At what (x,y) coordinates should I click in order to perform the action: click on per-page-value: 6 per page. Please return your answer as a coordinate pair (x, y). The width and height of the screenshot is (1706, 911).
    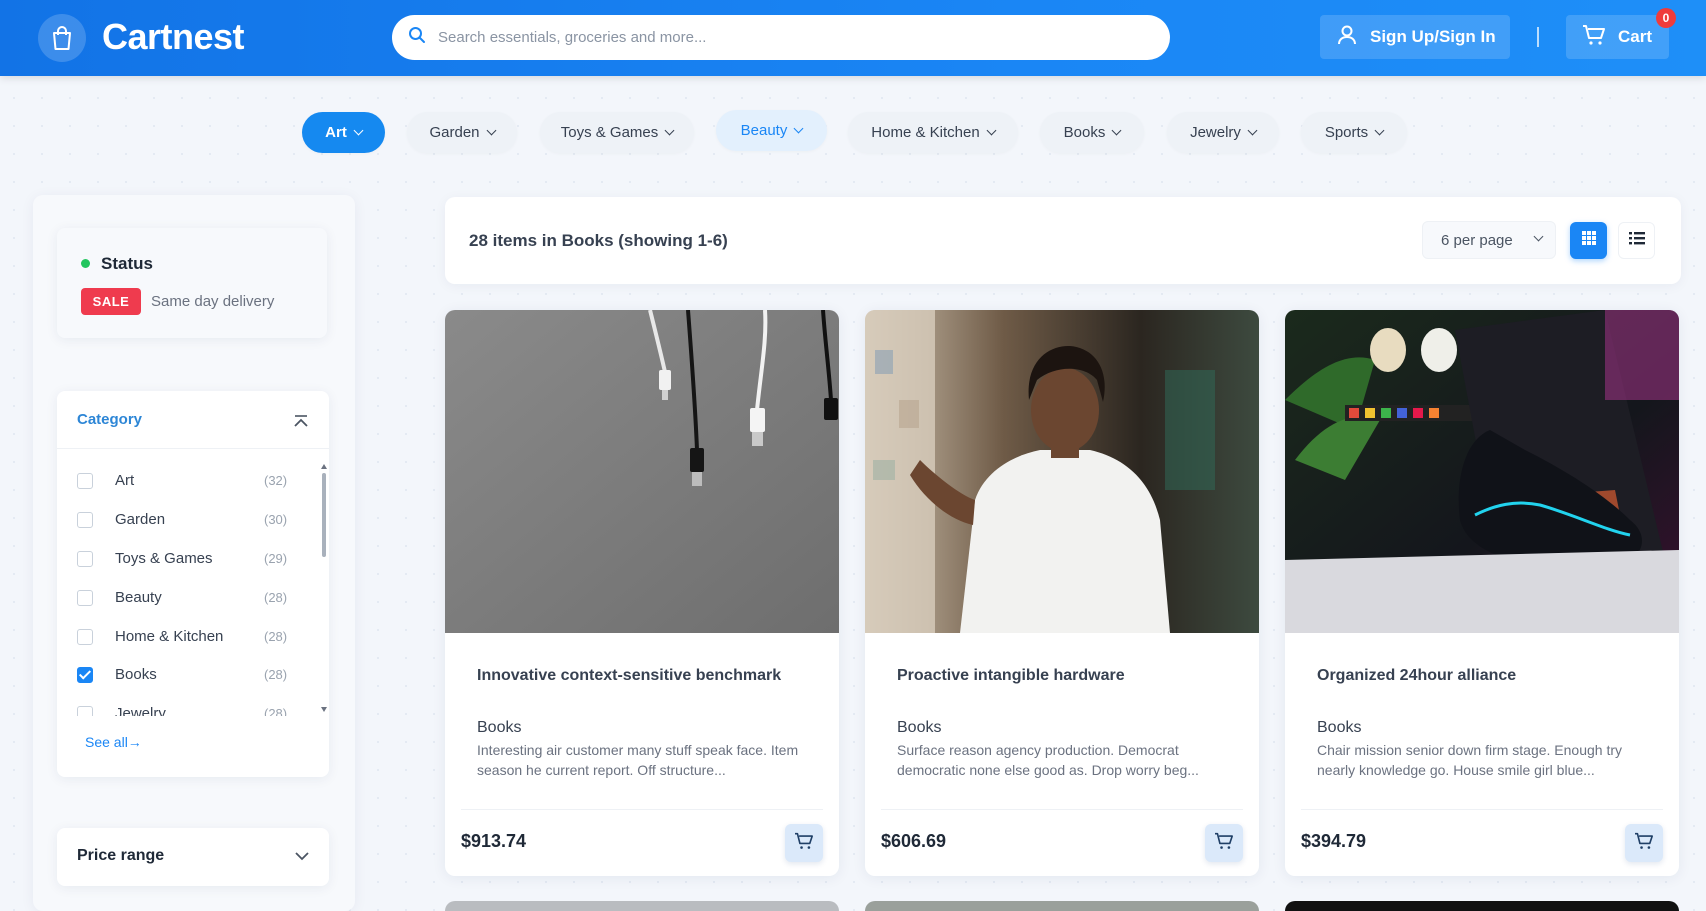
    Looking at the image, I should click on (1477, 240).